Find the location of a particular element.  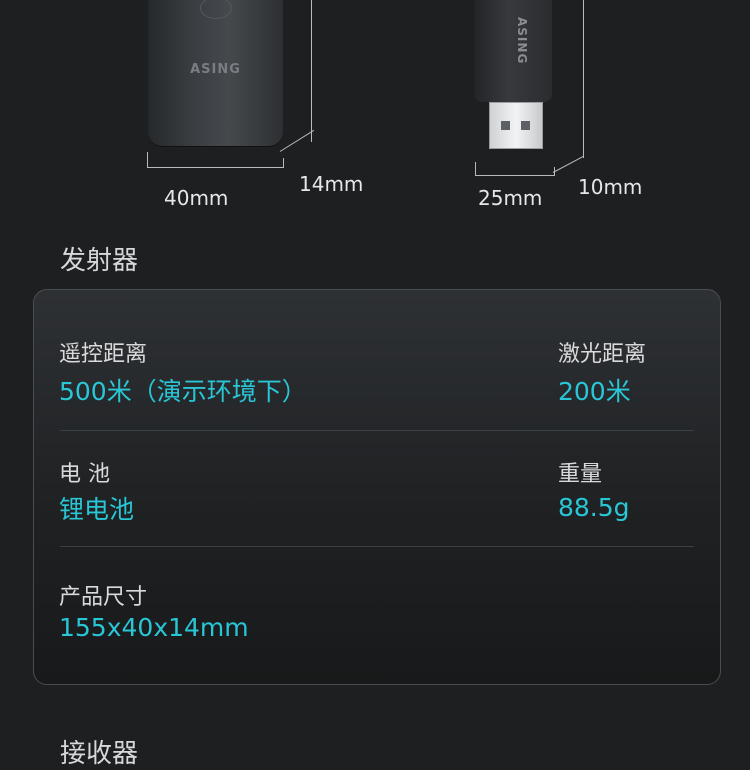

receiver-section-title: 接收器 is located at coordinates (99, 754).